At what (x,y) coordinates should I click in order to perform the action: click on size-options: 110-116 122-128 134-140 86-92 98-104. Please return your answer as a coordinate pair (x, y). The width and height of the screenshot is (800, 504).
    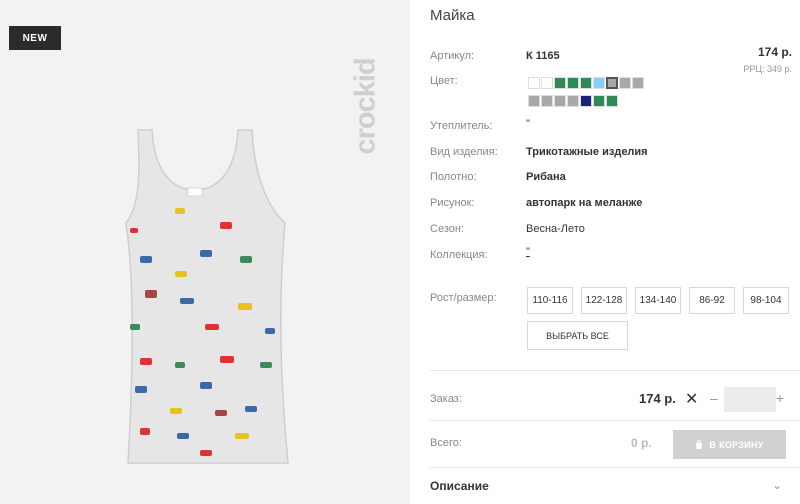
    Looking at the image, I should click on (662, 300).